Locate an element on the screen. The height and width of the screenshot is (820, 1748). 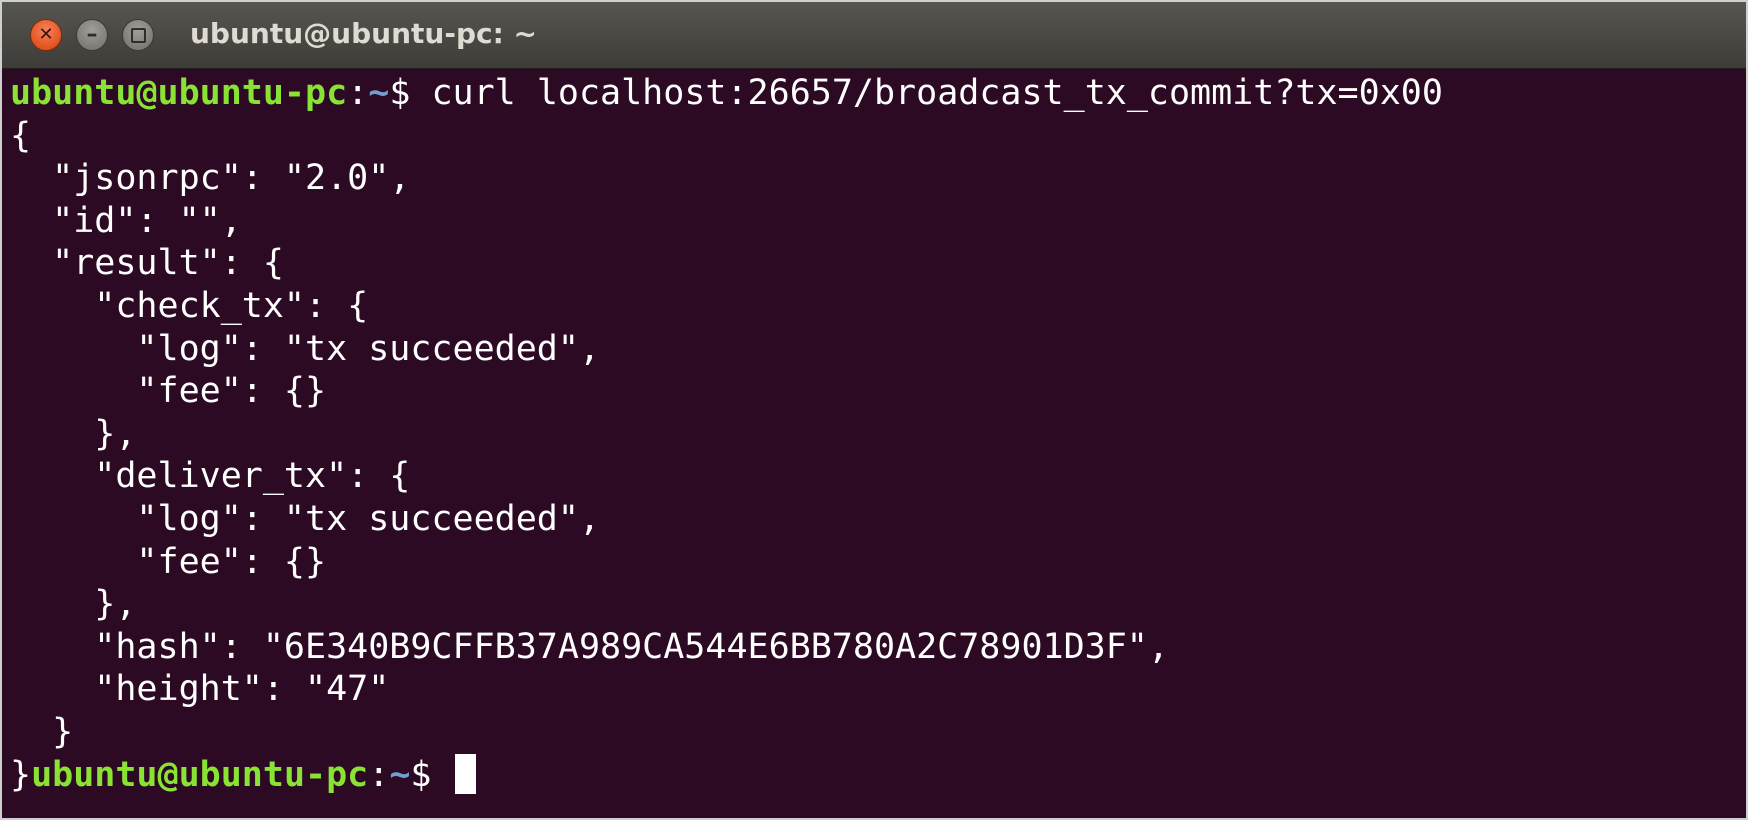
output-line: { is located at coordinates (21, 135).